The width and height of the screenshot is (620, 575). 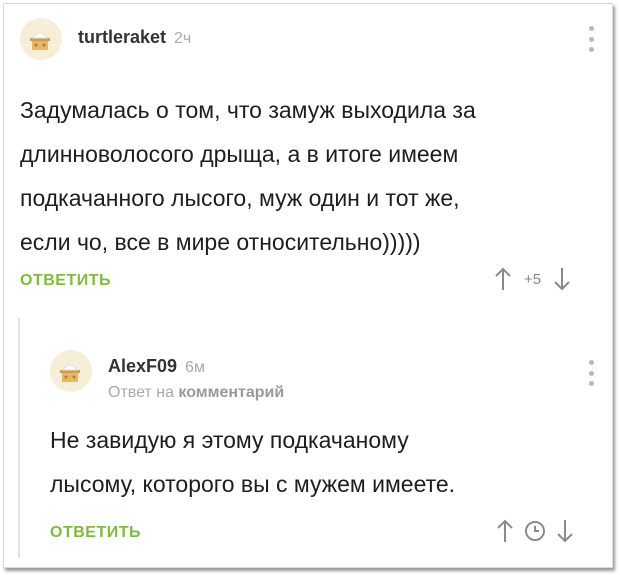 I want to click on comment-author: AlexF09 6м, so click(x=156, y=366).